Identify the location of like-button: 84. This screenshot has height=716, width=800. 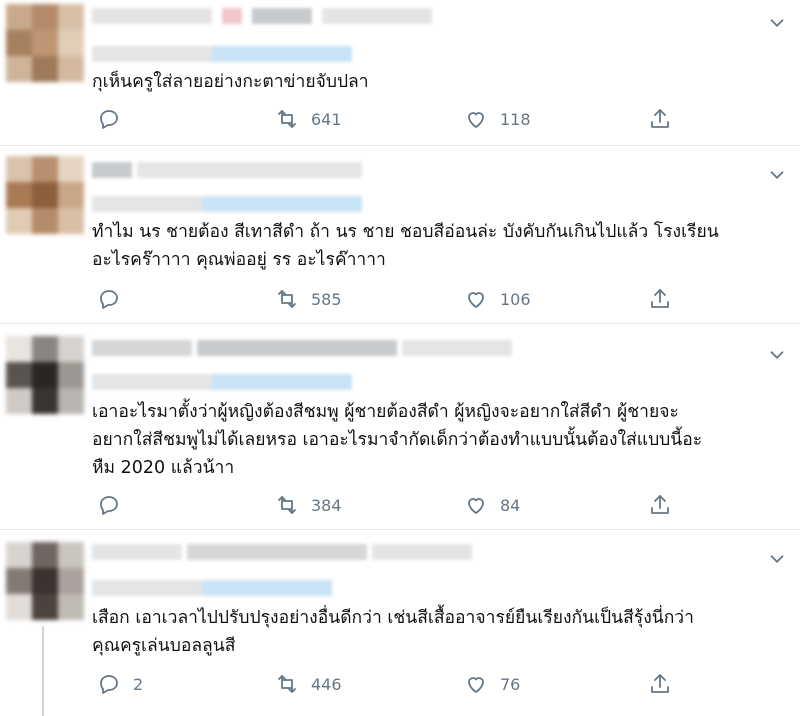
(492, 505).